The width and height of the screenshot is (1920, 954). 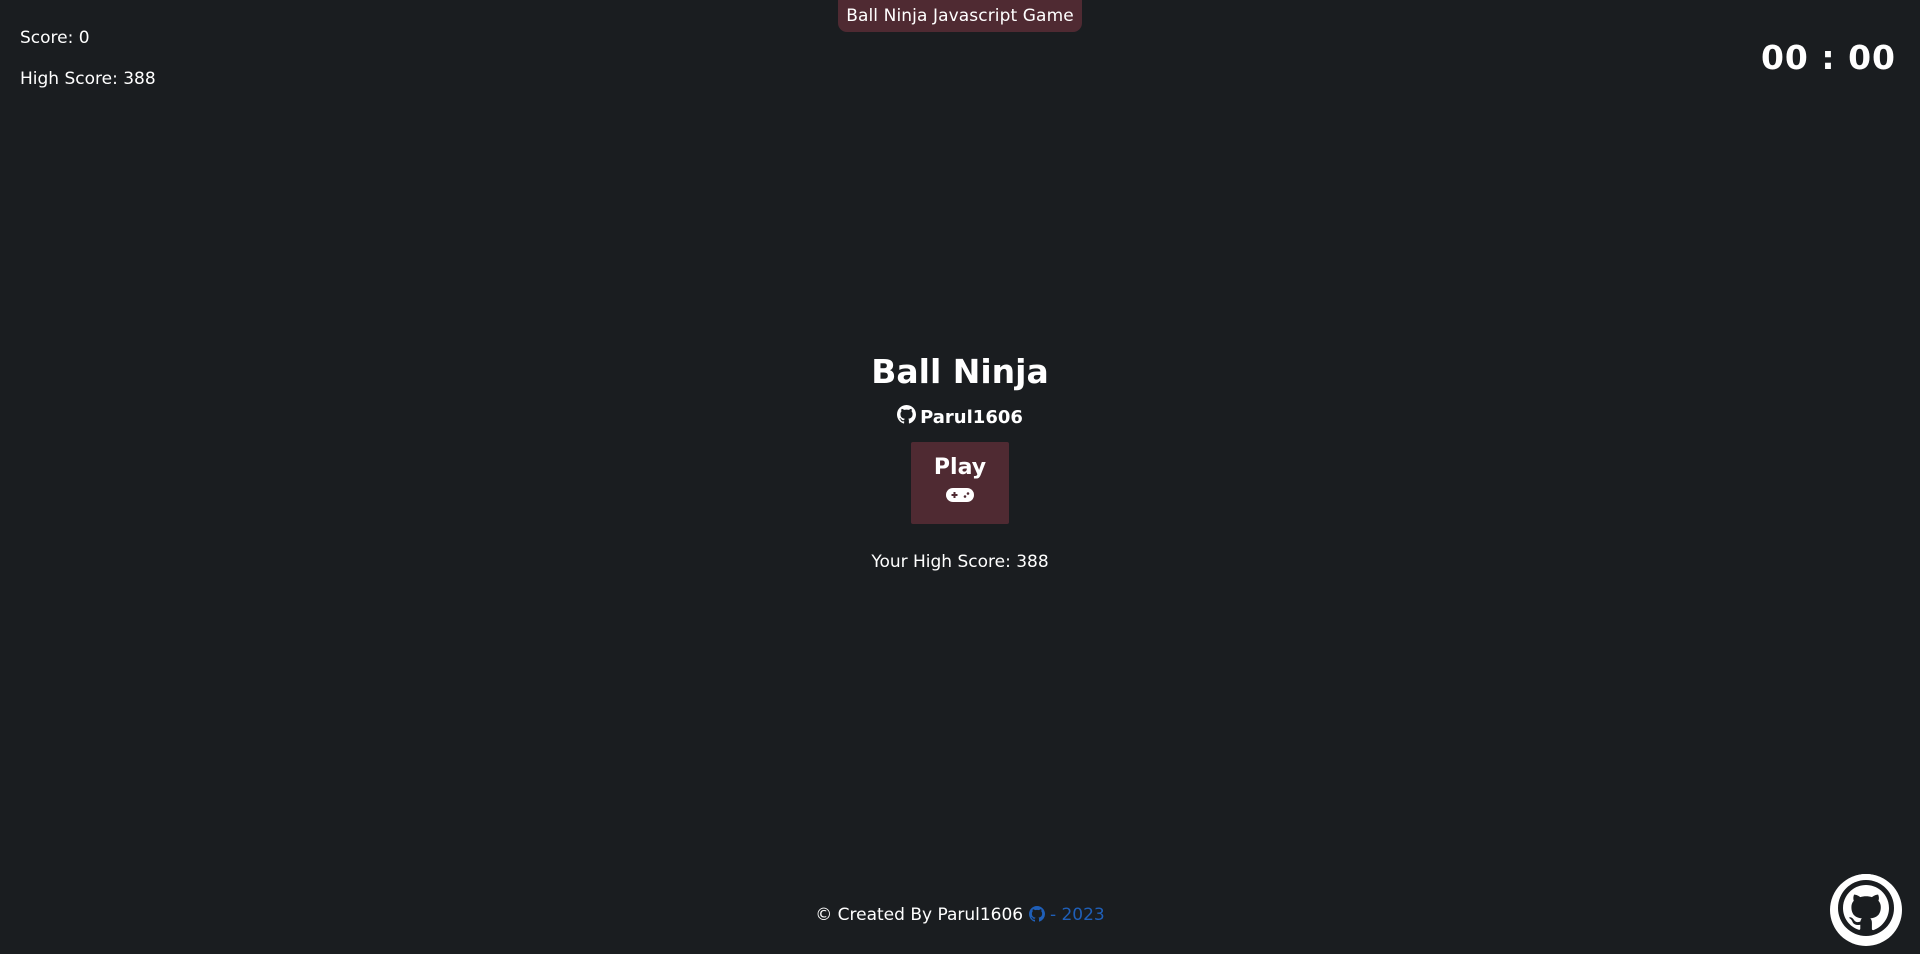 What do you see at coordinates (1828, 57) in the screenshot?
I see `timer-display: 00` at bounding box center [1828, 57].